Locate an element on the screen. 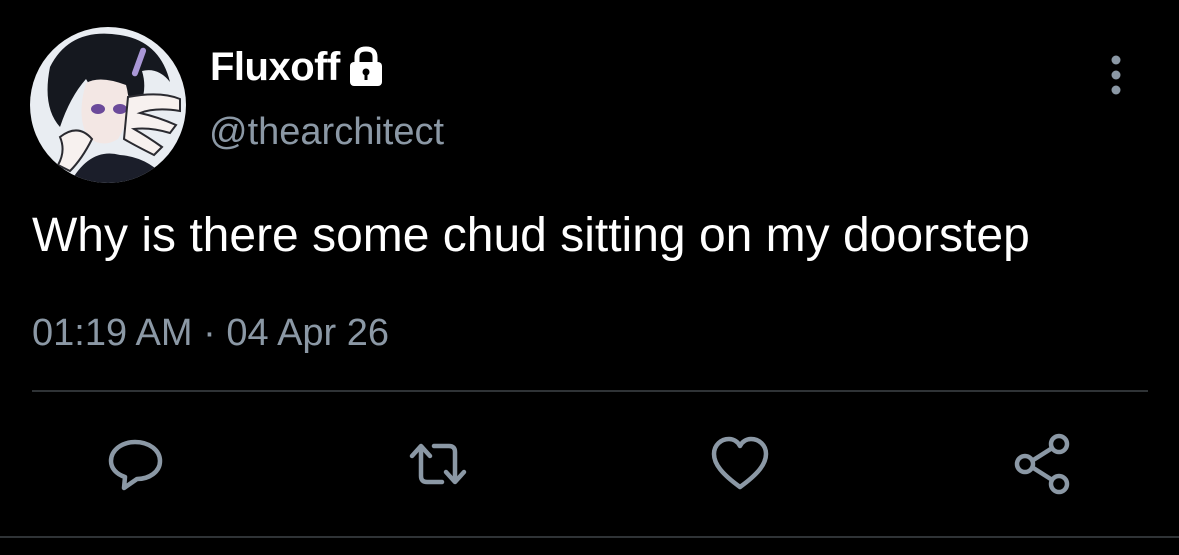 The width and height of the screenshot is (1179, 555). avatar is located at coordinates (108, 105).